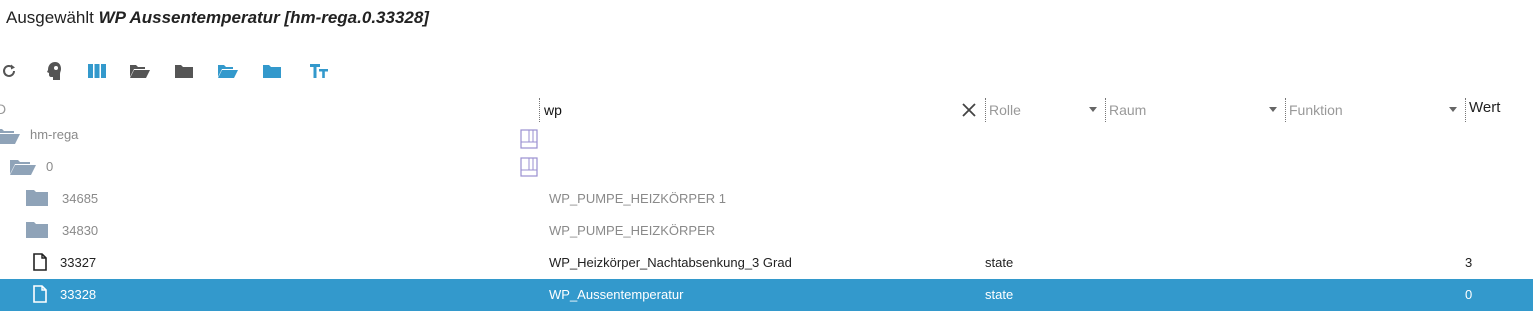  I want to click on tree-row-id: 33328, so click(78, 294).